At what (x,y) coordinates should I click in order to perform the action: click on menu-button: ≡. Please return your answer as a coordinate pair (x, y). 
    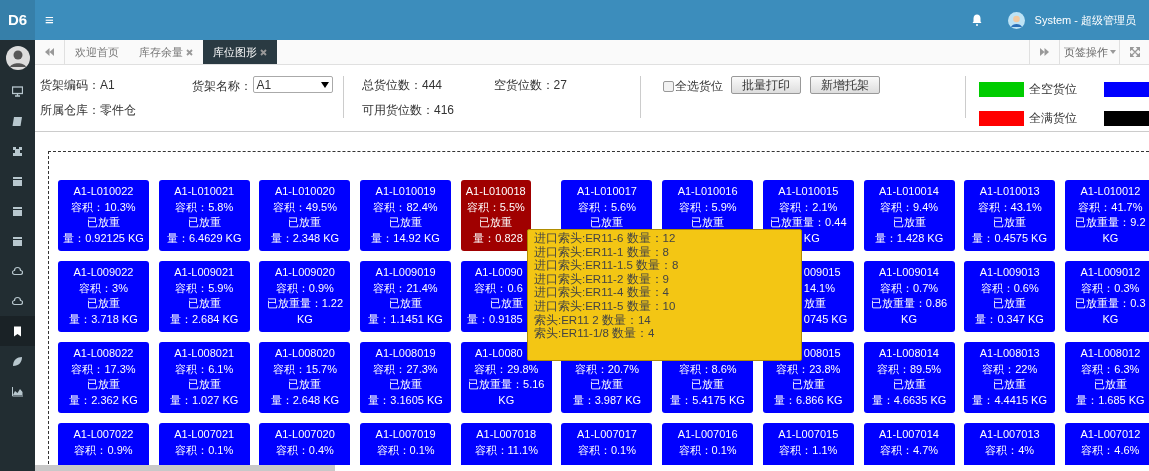
    Looking at the image, I should click on (49, 20).